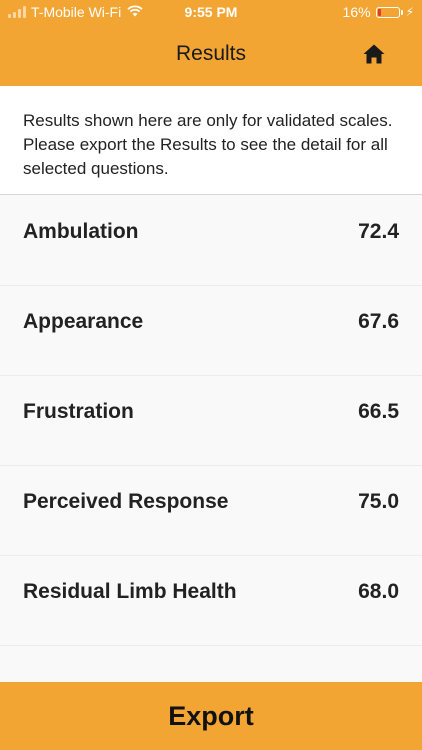  I want to click on result-label: Ambulation, so click(81, 231).